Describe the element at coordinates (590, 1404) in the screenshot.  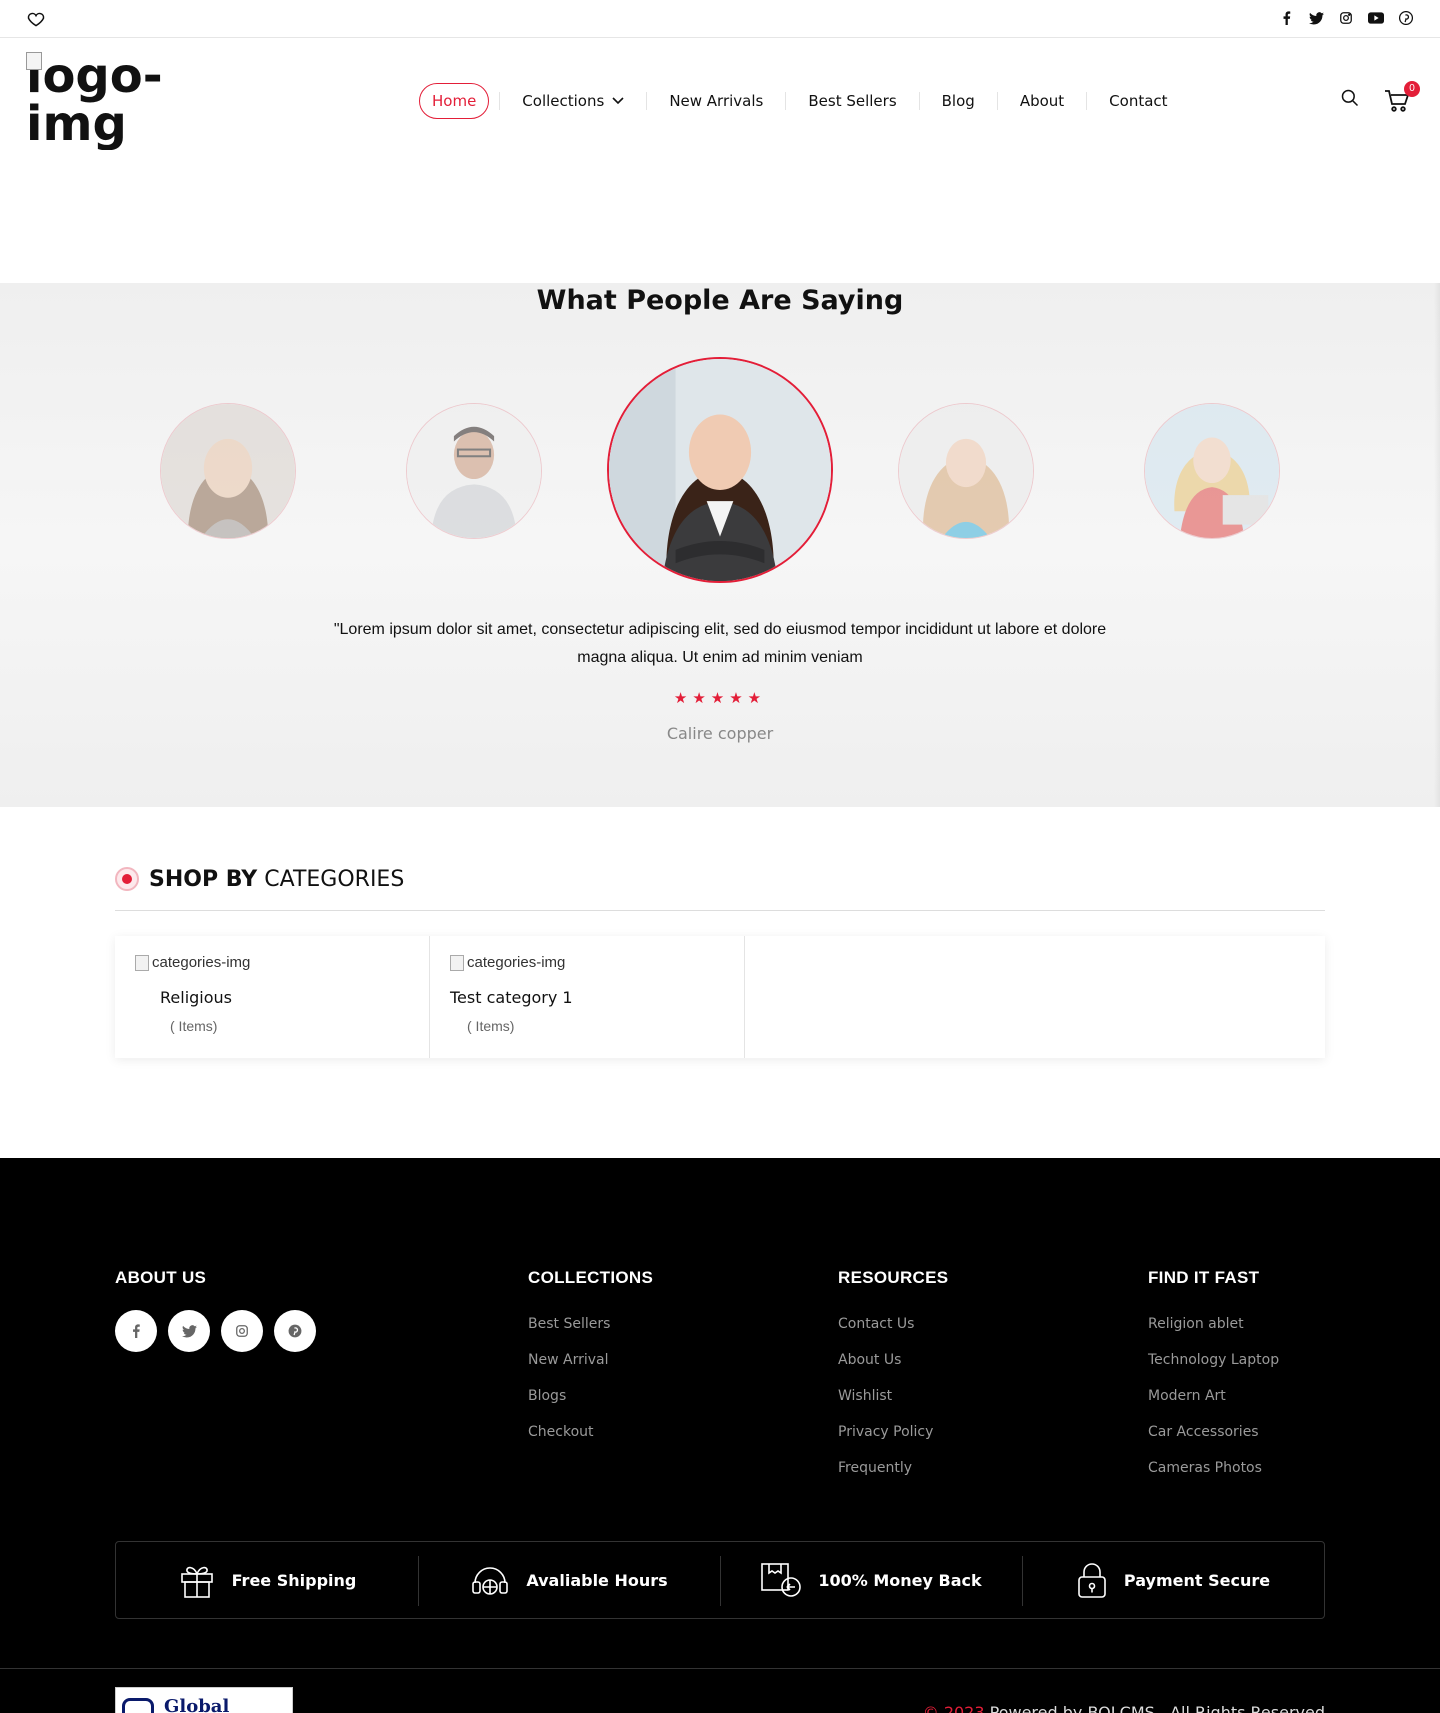
I see `footer-link: Blogs` at that location.